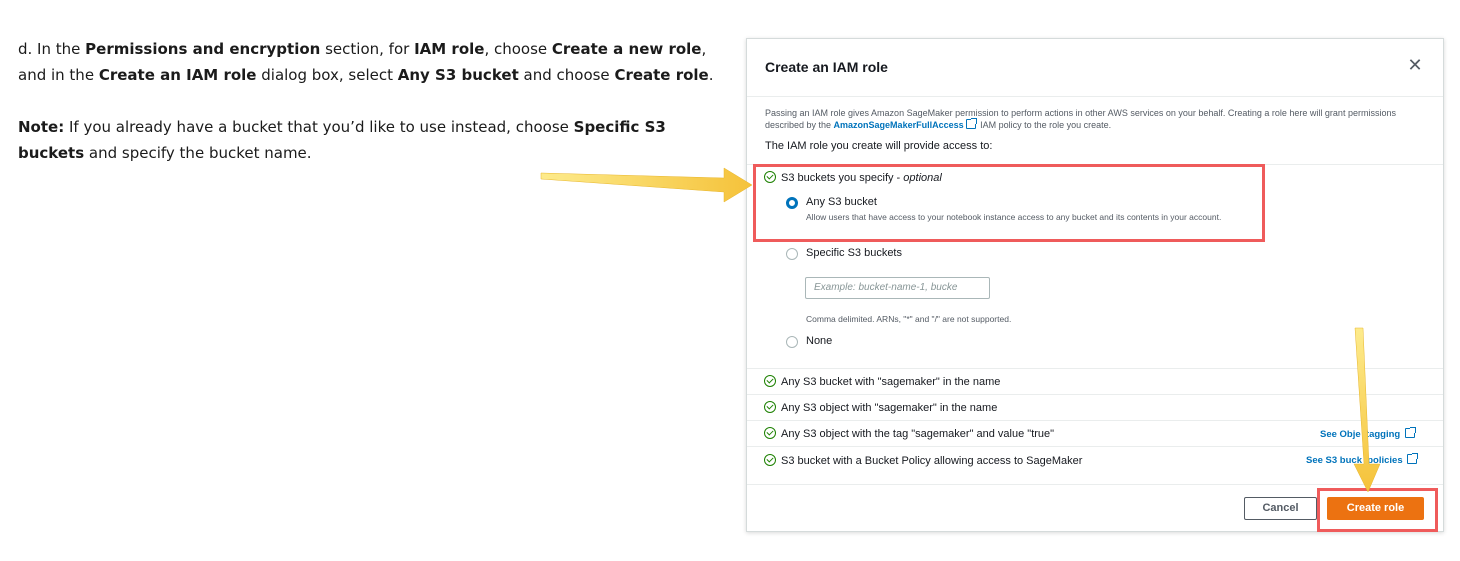 This screenshot has height=561, width=1460. I want to click on any-s3-bucket-text: Any S3 bucket, so click(458, 75).